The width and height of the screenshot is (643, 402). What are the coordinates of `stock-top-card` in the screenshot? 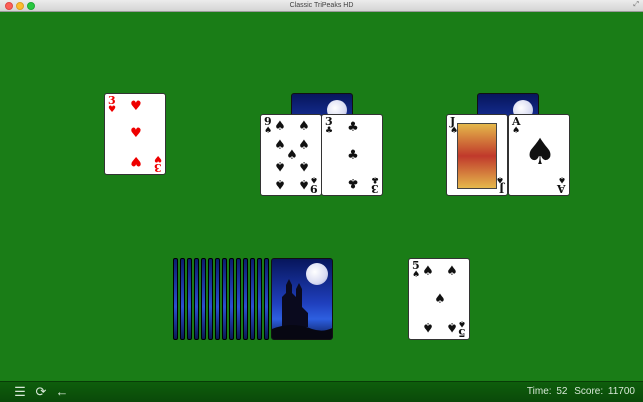 It's located at (302, 299).